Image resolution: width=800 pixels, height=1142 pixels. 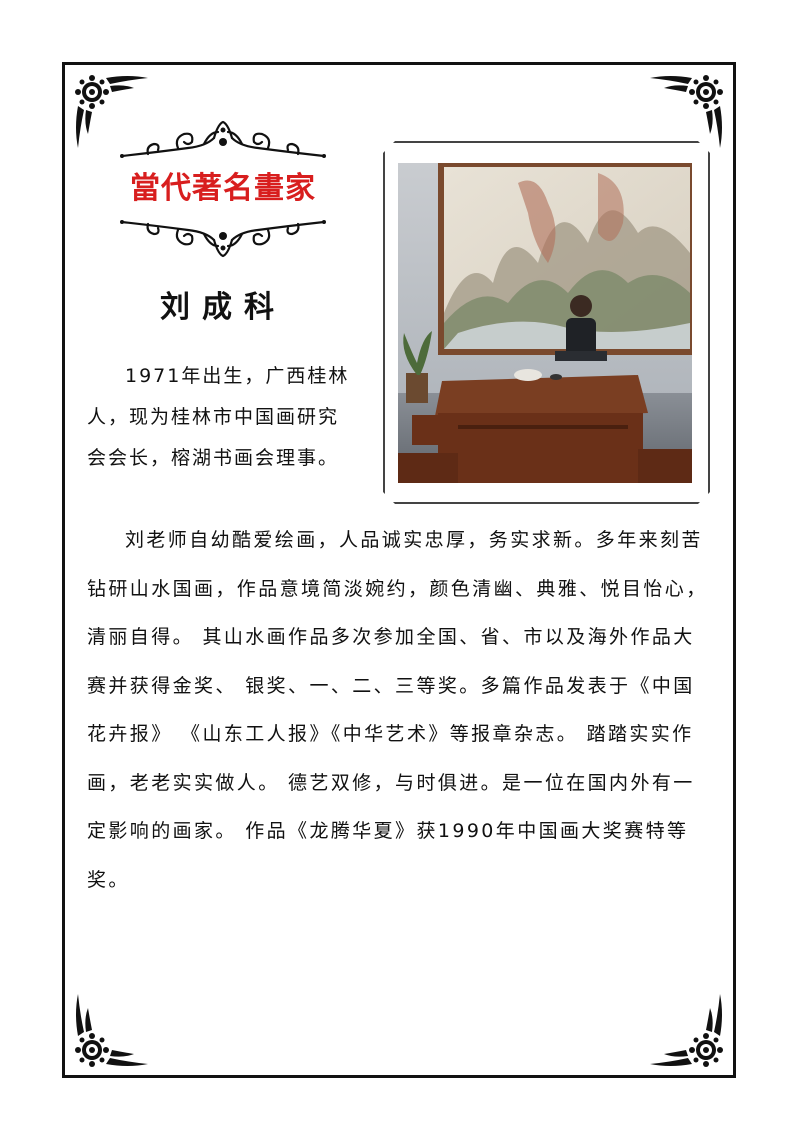 What do you see at coordinates (223, 307) in the screenshot?
I see `artist-name: 刘成科` at bounding box center [223, 307].